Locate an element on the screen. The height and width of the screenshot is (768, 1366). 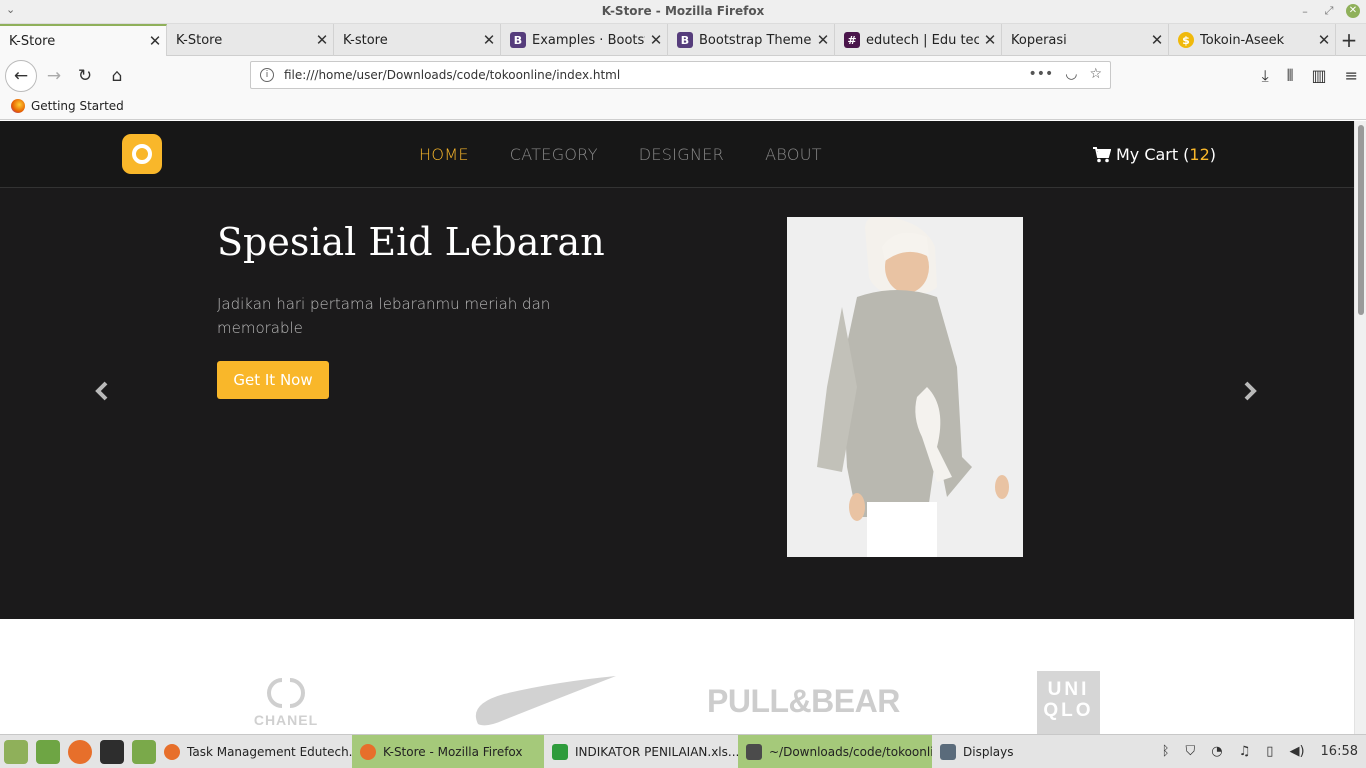
notification-bell-icon: ♫ is located at coordinates (1245, 751).